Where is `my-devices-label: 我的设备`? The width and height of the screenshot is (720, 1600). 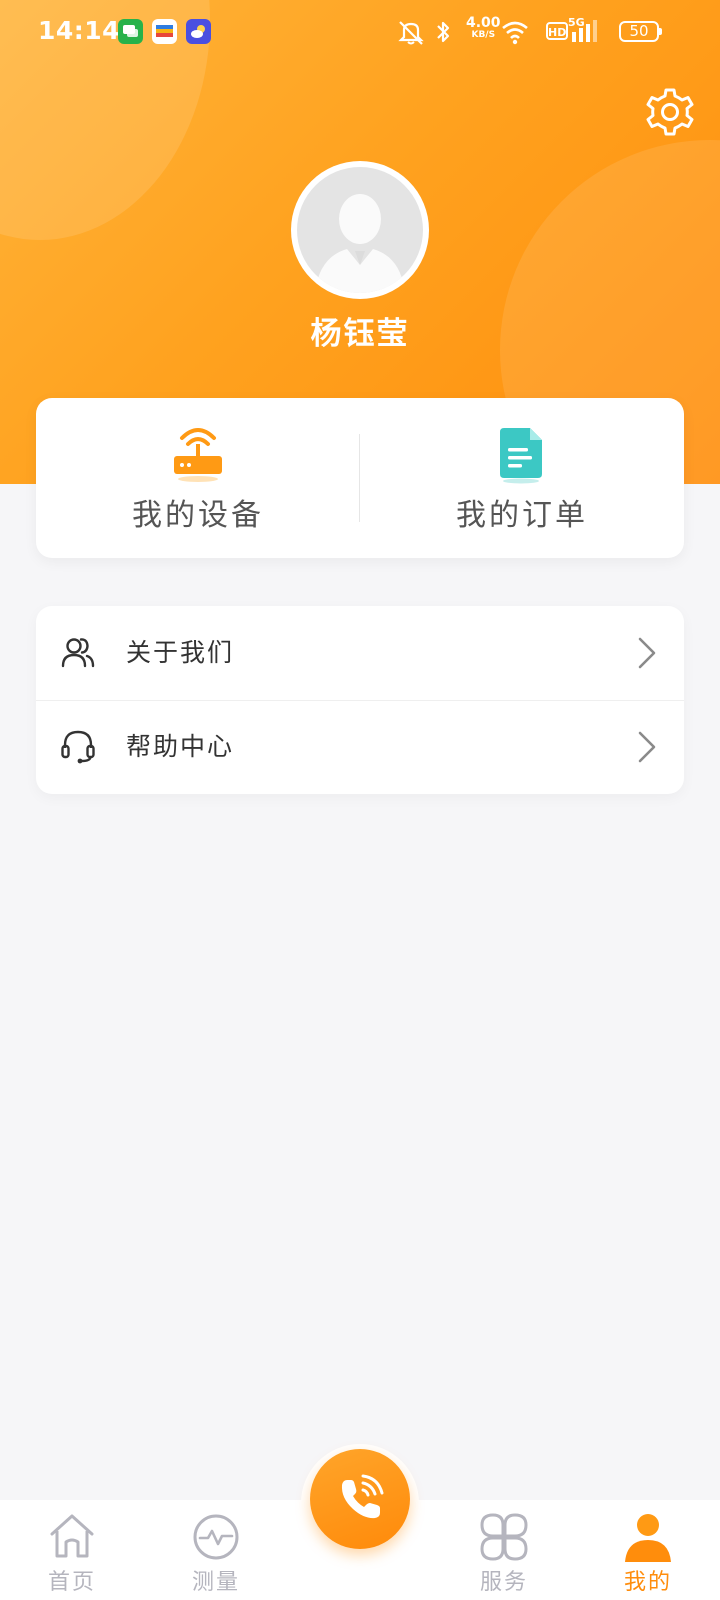
my-devices-label: 我的设备 is located at coordinates (198, 515).